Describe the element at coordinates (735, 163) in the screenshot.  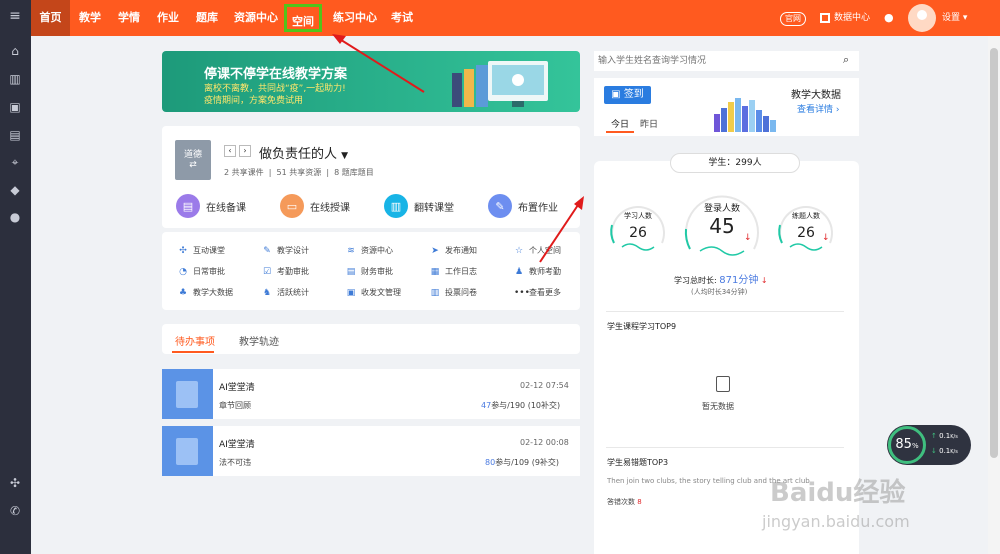
I see `student-total: 学生：299人` at that location.